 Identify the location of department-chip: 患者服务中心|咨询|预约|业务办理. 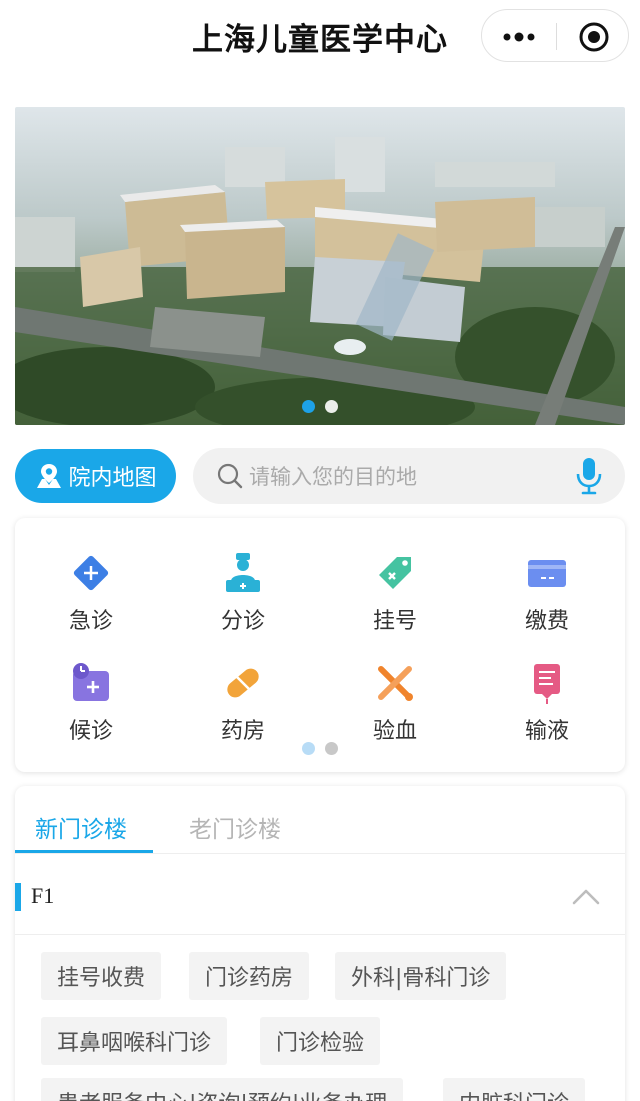
(222, 1089).